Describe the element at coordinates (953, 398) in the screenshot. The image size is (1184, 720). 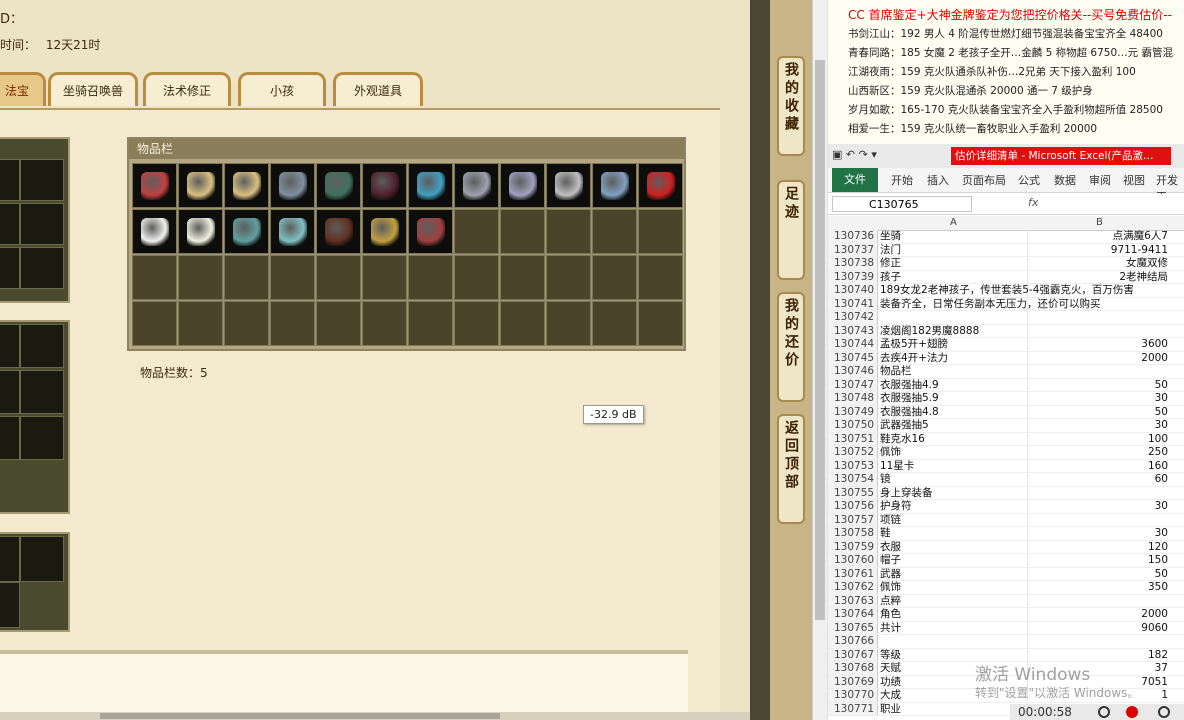
I see `cell-a: 衣服强抽5.9` at that location.